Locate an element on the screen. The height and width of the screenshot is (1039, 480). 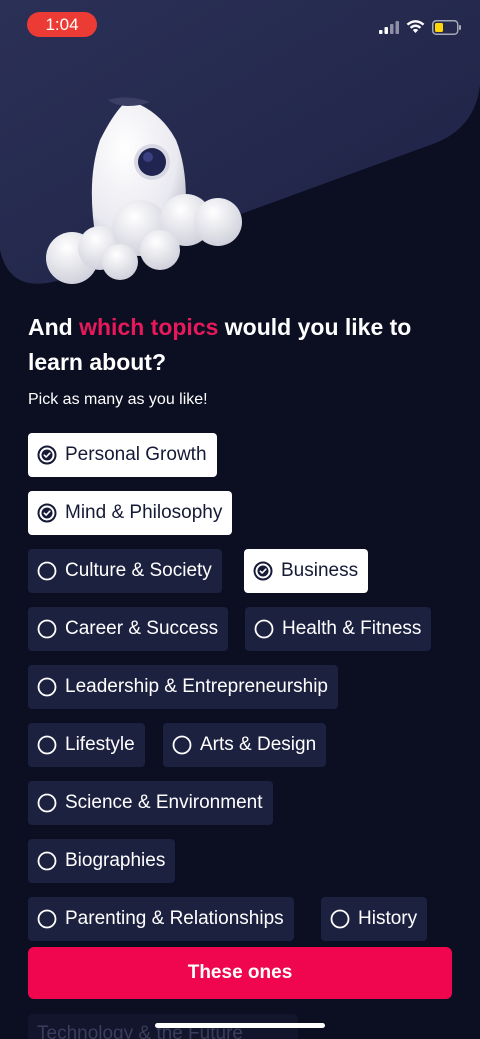
topic-chip-science-environment: Science & Environment is located at coordinates (150, 803).